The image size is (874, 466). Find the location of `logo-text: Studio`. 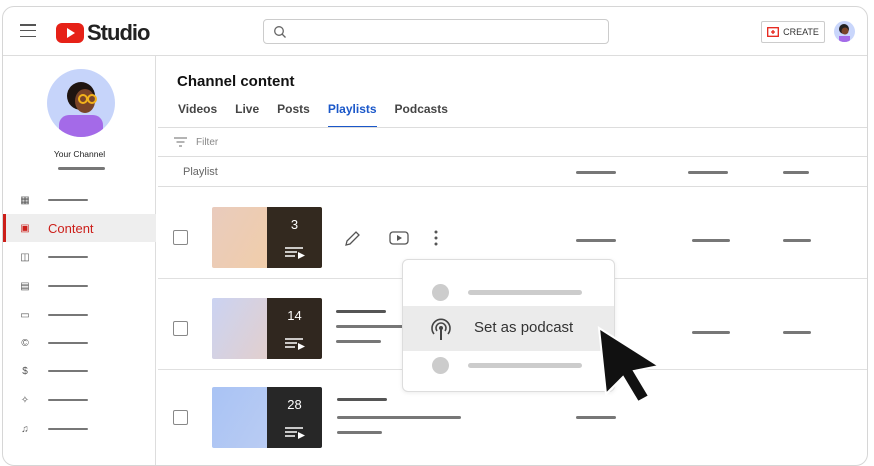

logo-text: Studio is located at coordinates (118, 32).